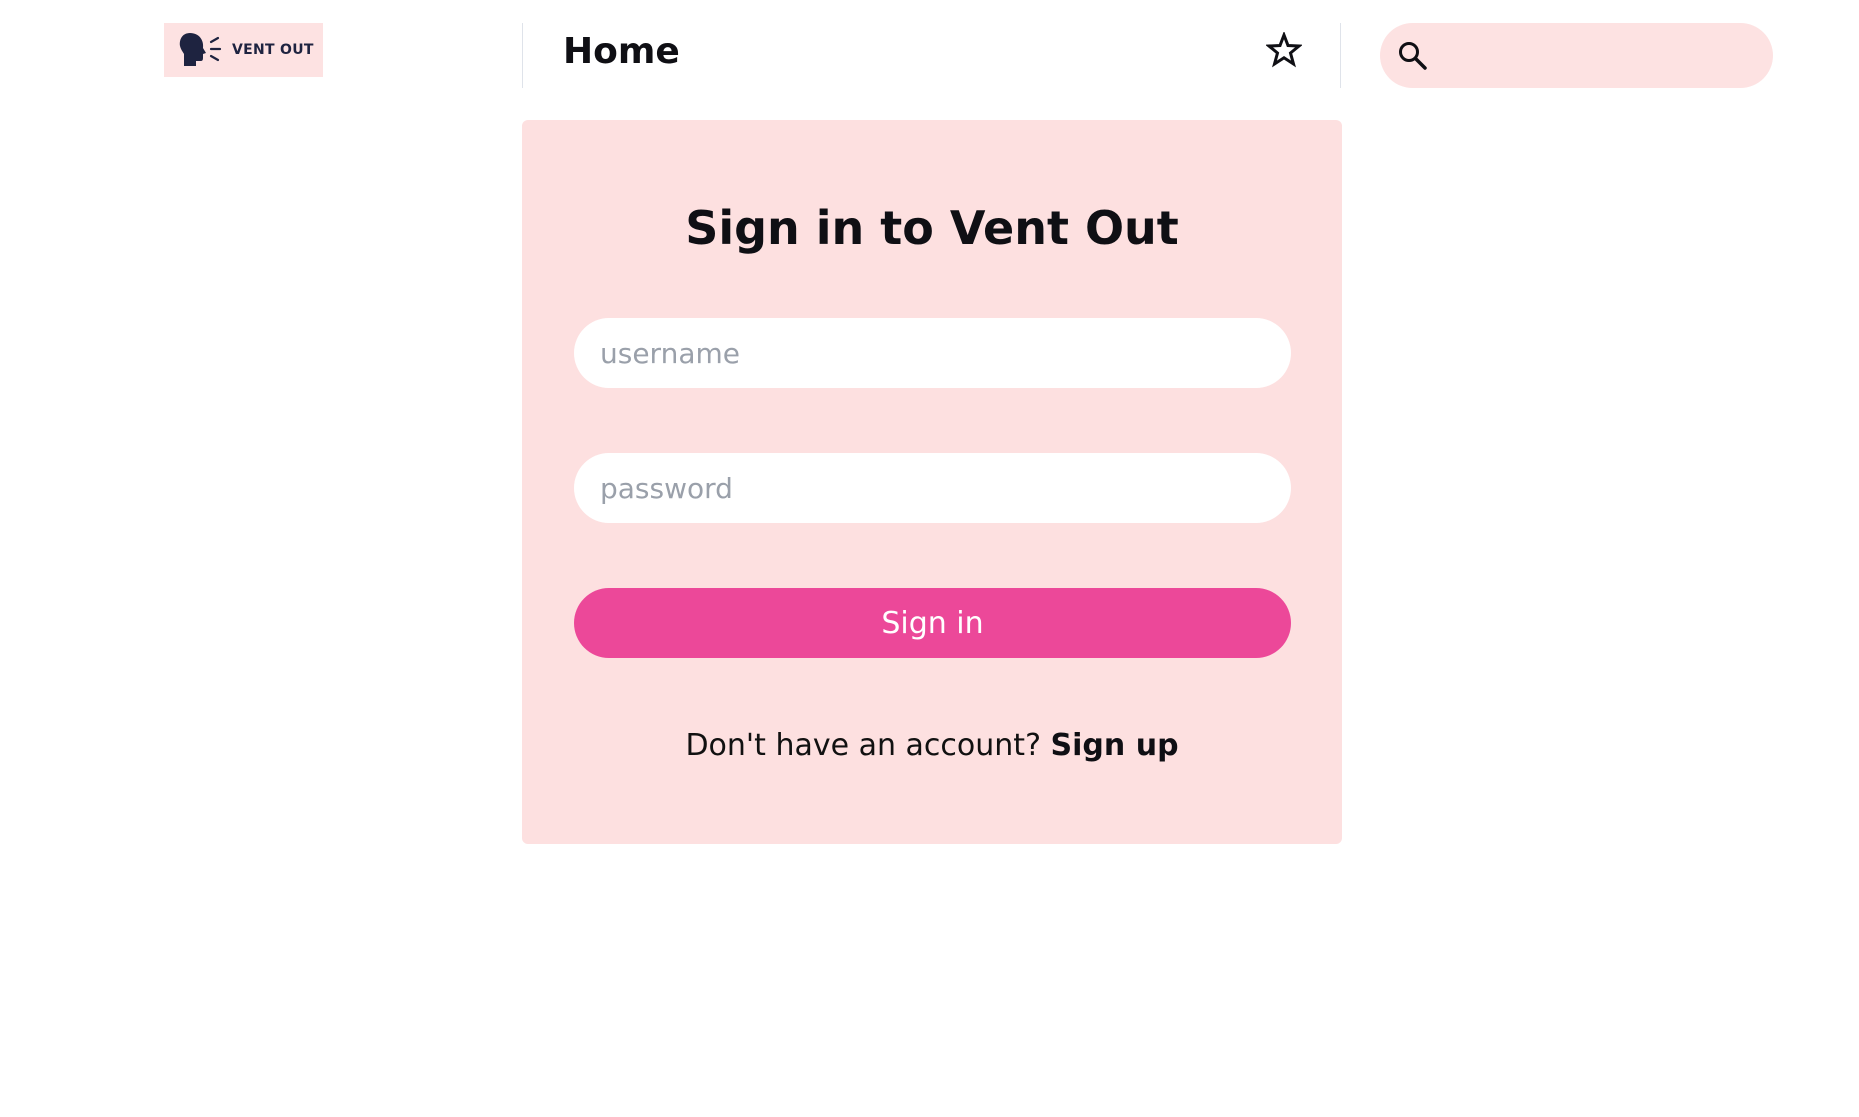 This screenshot has width=1859, height=1117. What do you see at coordinates (1115, 745) in the screenshot?
I see `signup-link: Sign up` at bounding box center [1115, 745].